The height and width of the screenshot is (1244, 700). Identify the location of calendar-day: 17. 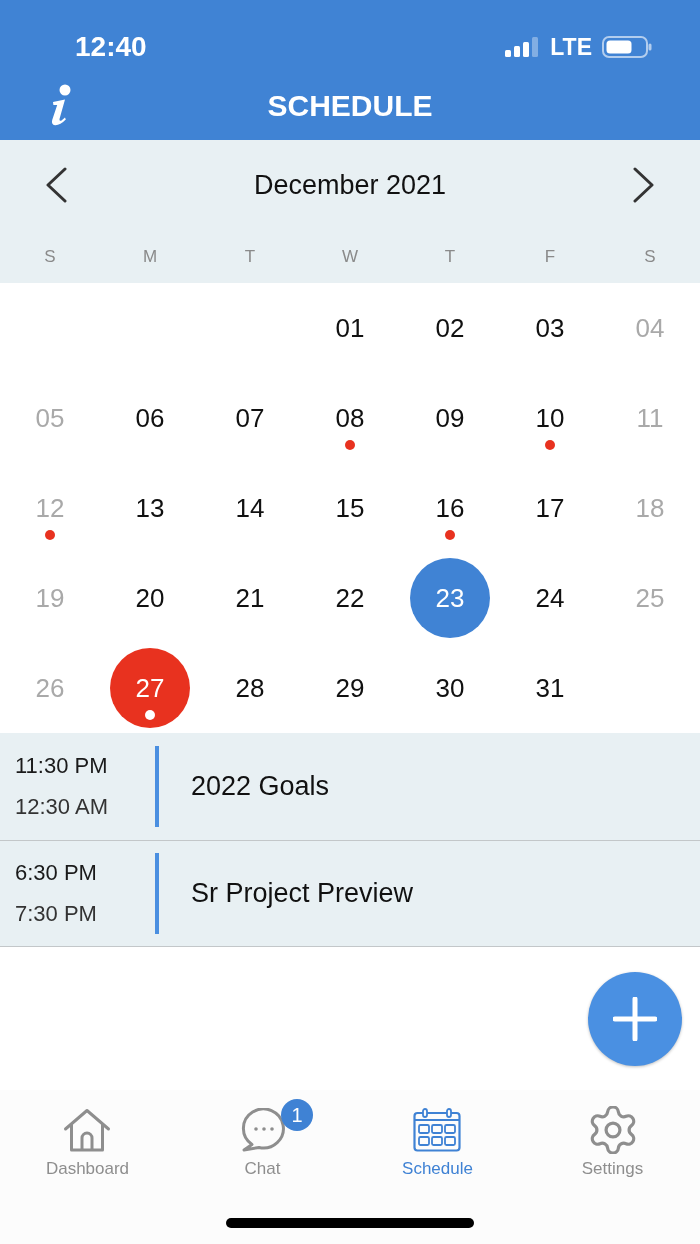
(550, 508).